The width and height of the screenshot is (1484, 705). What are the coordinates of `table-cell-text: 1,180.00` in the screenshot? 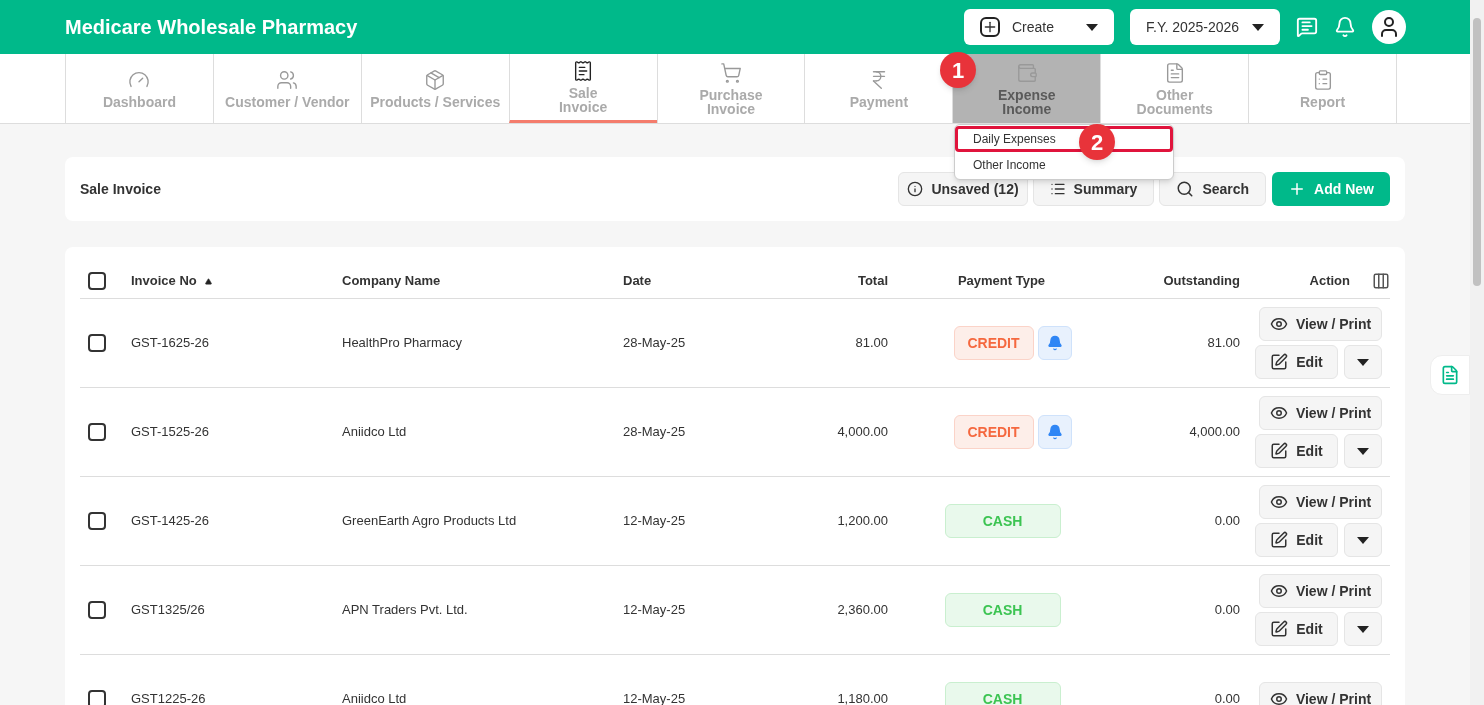 It's located at (862, 697).